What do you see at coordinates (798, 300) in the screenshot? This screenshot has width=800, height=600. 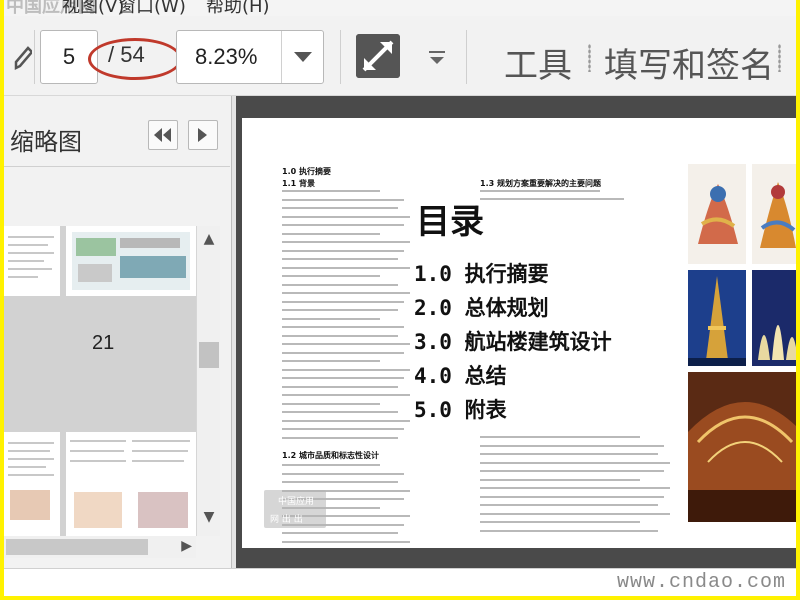 I see `frame-border-right` at bounding box center [798, 300].